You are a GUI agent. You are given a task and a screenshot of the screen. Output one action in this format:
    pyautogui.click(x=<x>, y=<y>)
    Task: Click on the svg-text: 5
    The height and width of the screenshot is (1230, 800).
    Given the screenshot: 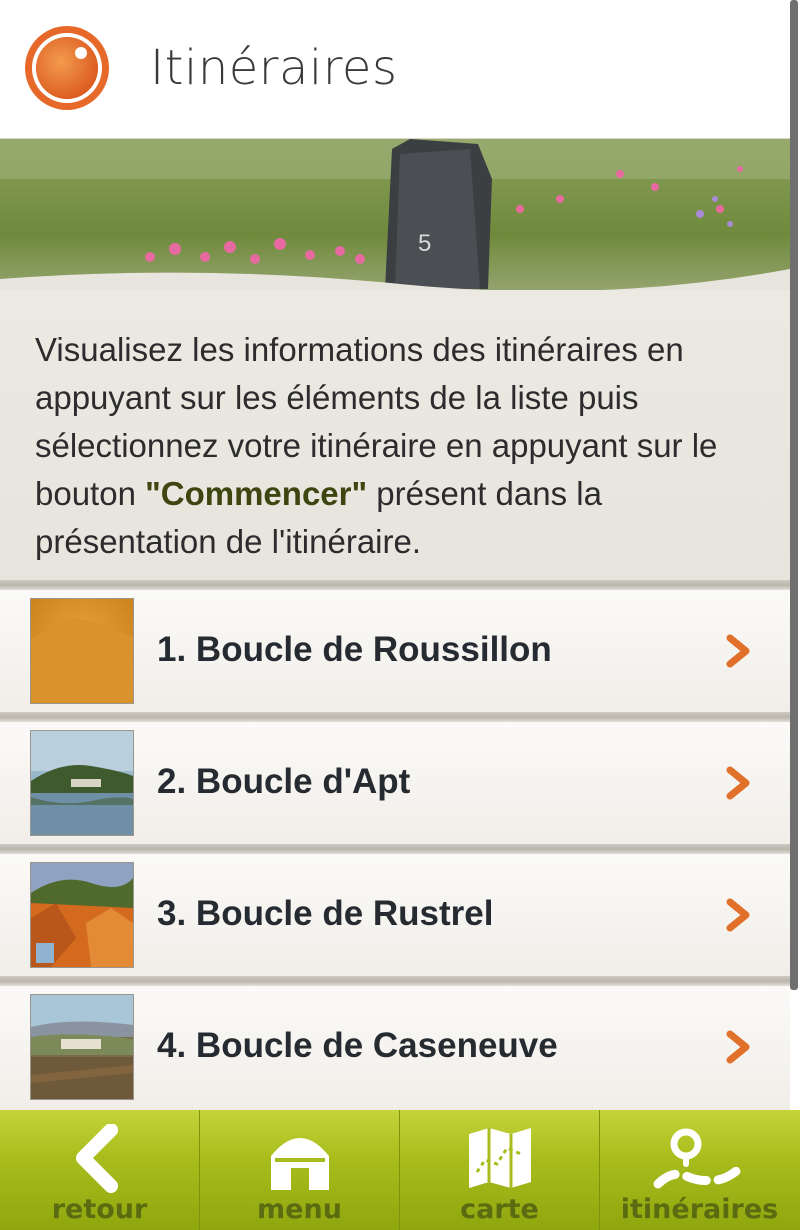 What is the action you would take?
    pyautogui.click(x=424, y=243)
    